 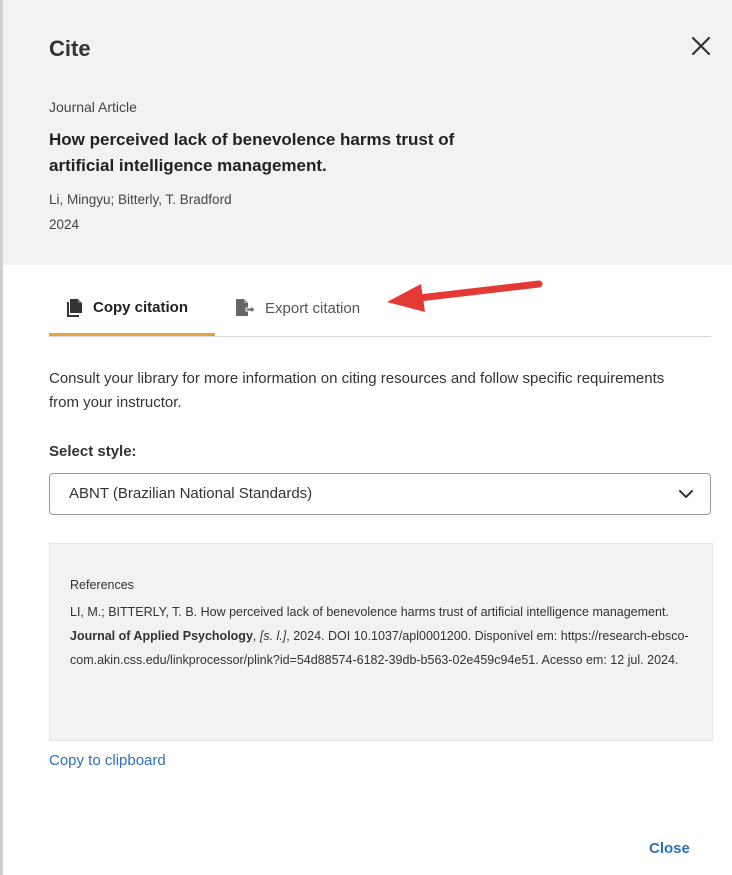 I want to click on copy-to-clipboard-link: Copy to clipboard, so click(x=107, y=760).